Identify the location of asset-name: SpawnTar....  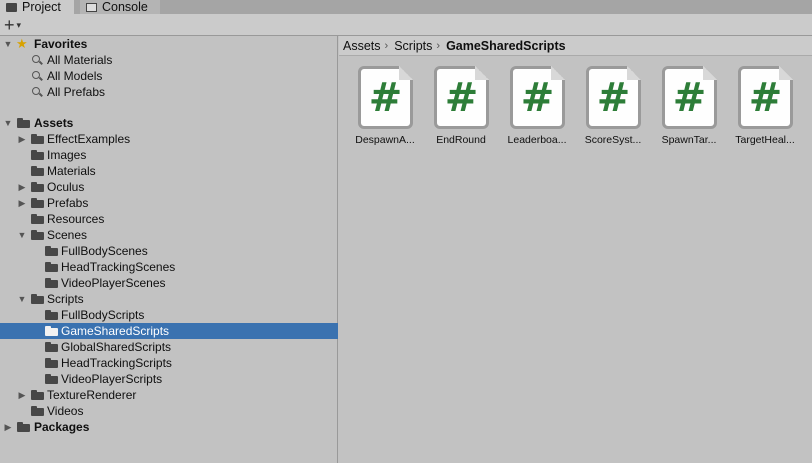
(689, 140).